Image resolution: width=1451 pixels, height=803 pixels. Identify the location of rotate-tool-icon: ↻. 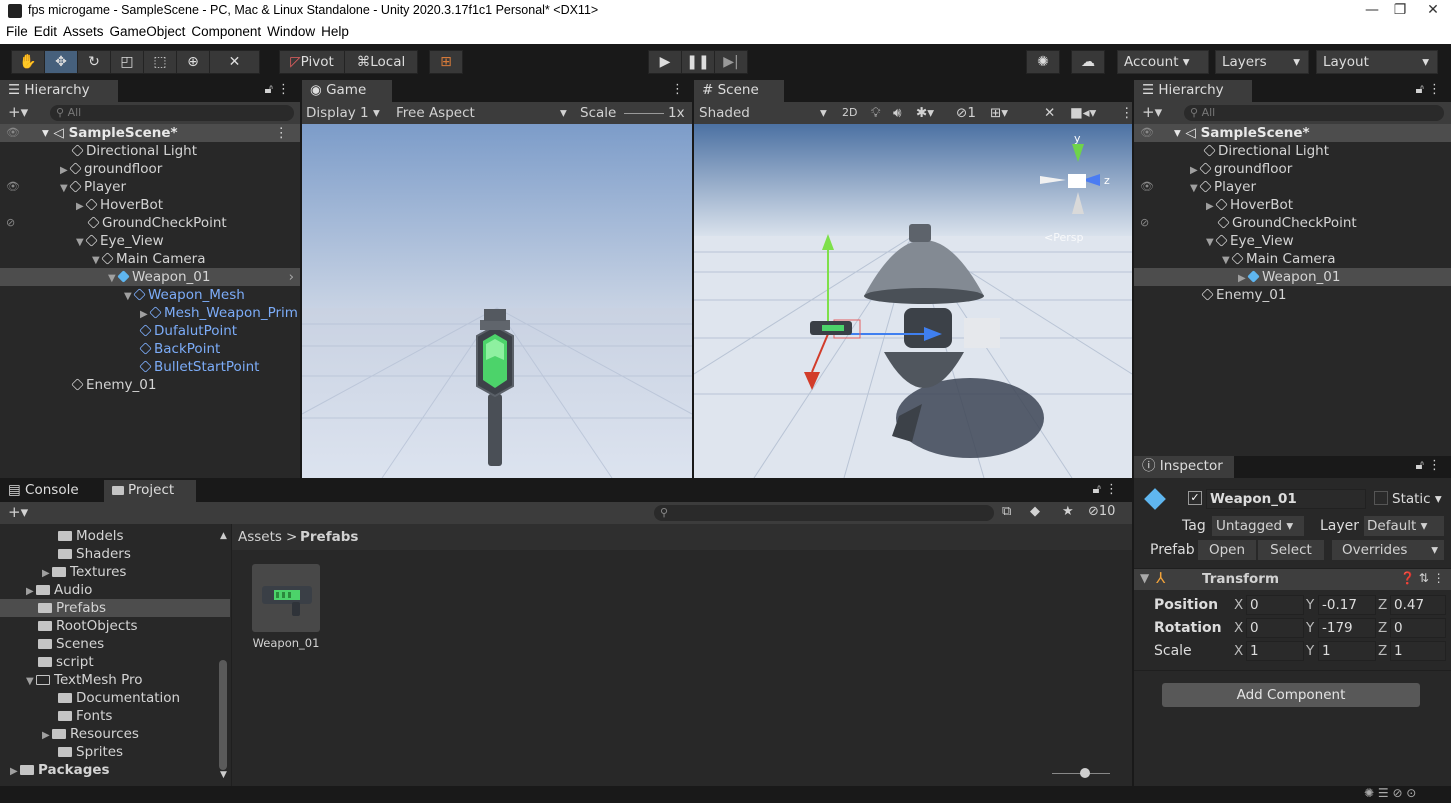
(94, 62).